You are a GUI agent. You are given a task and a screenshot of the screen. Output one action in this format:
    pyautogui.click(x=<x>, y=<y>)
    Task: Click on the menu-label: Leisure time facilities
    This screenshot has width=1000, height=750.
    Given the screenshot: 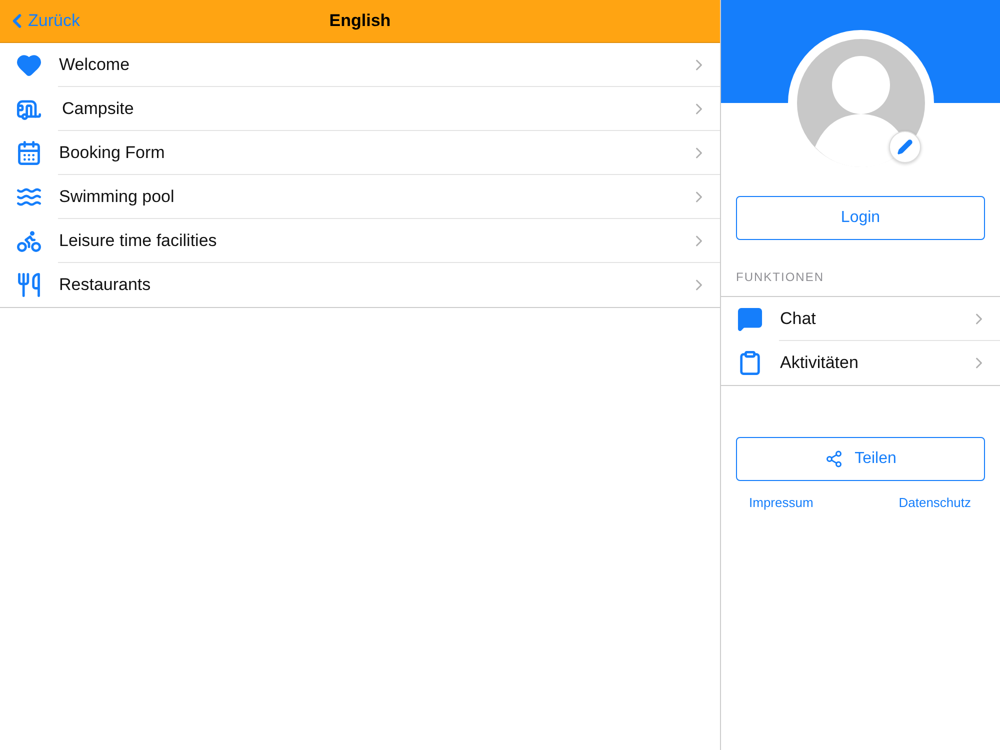 What is the action you would take?
    pyautogui.click(x=138, y=241)
    